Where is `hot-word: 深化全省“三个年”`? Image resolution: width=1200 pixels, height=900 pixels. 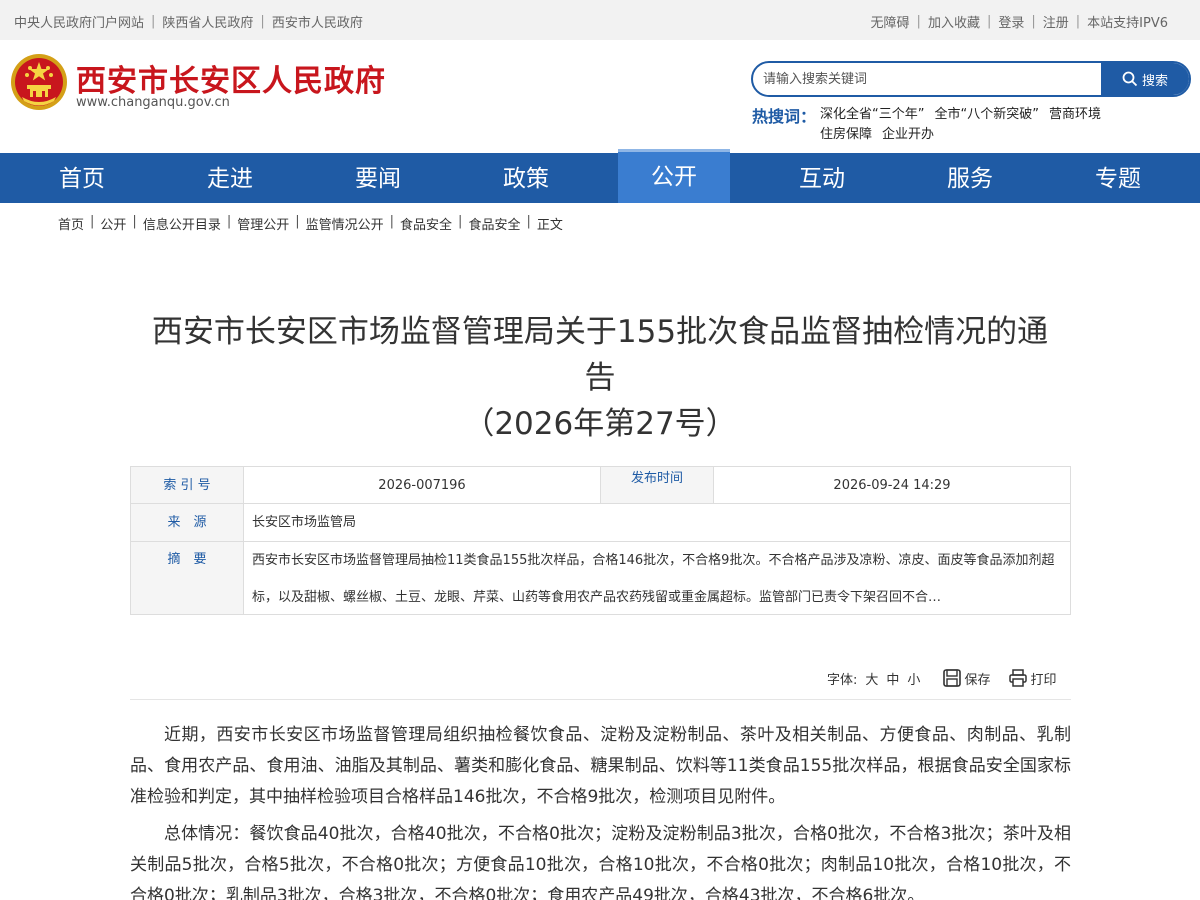 hot-word: 深化全省“三个年” is located at coordinates (872, 114).